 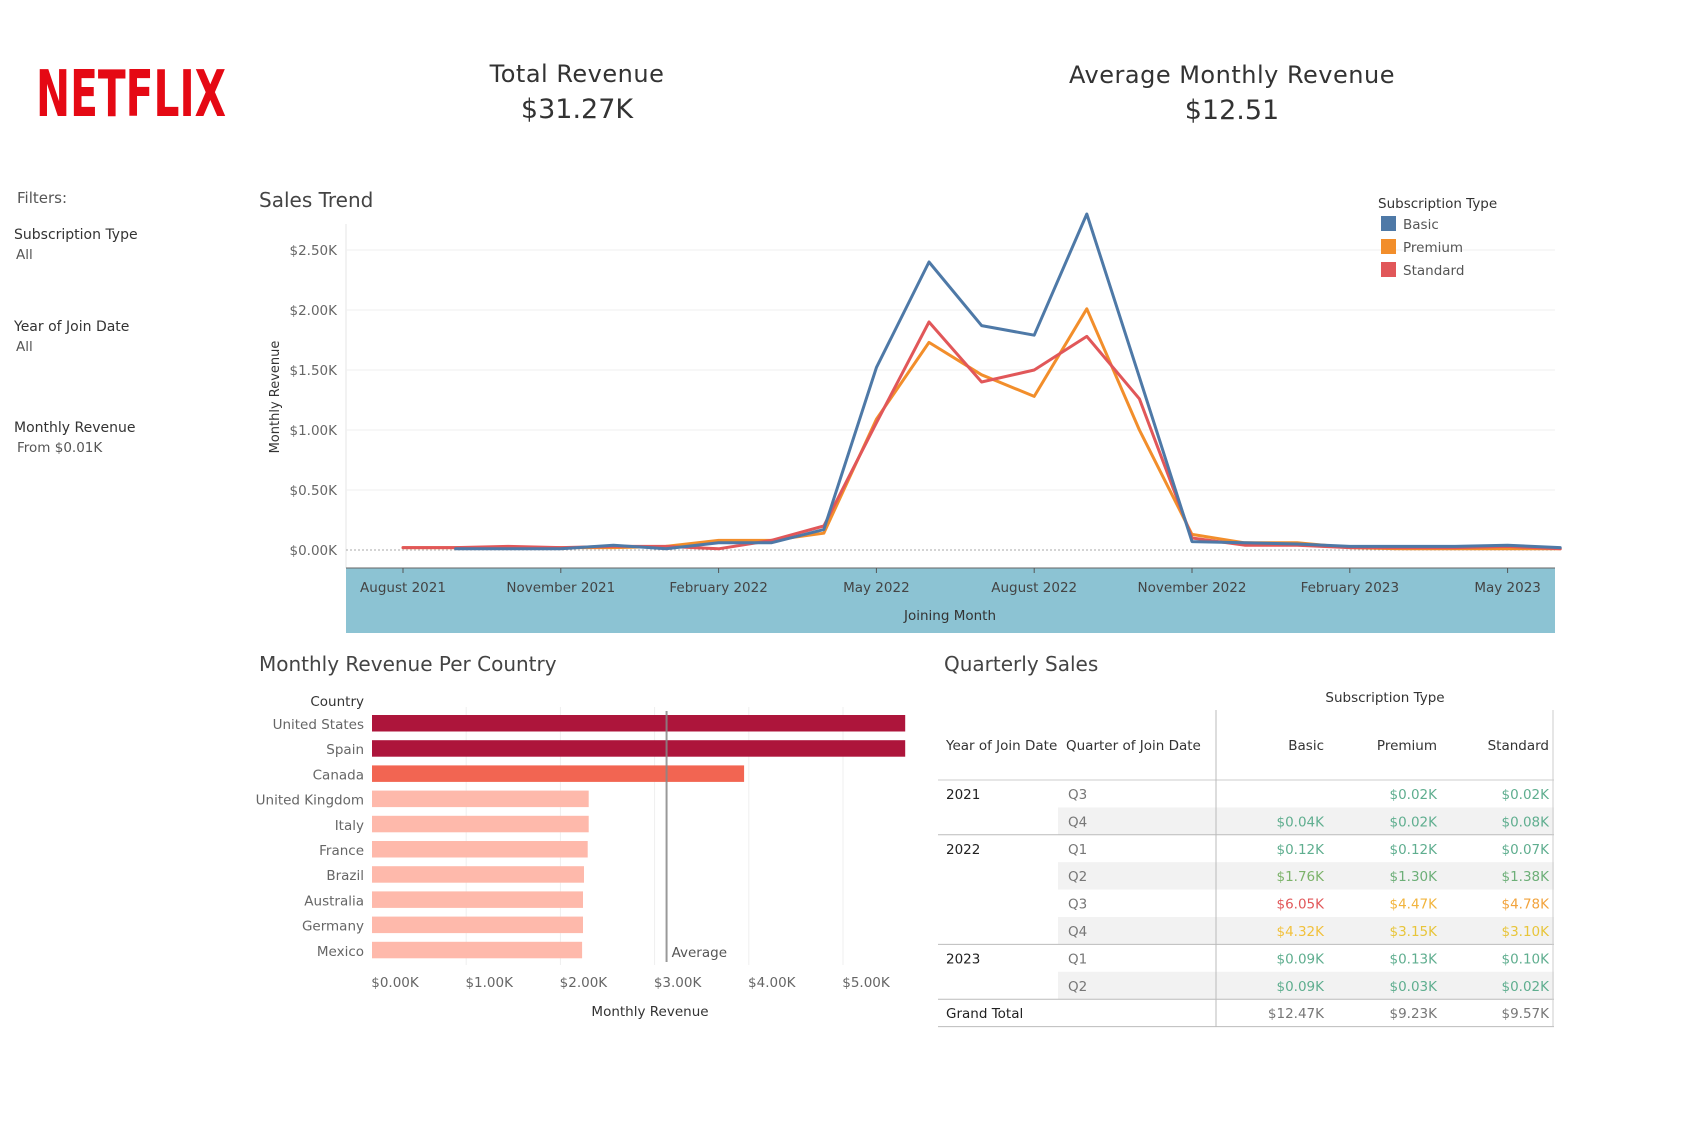 I want to click on table-cell: $4.78K, so click(x=1525, y=905).